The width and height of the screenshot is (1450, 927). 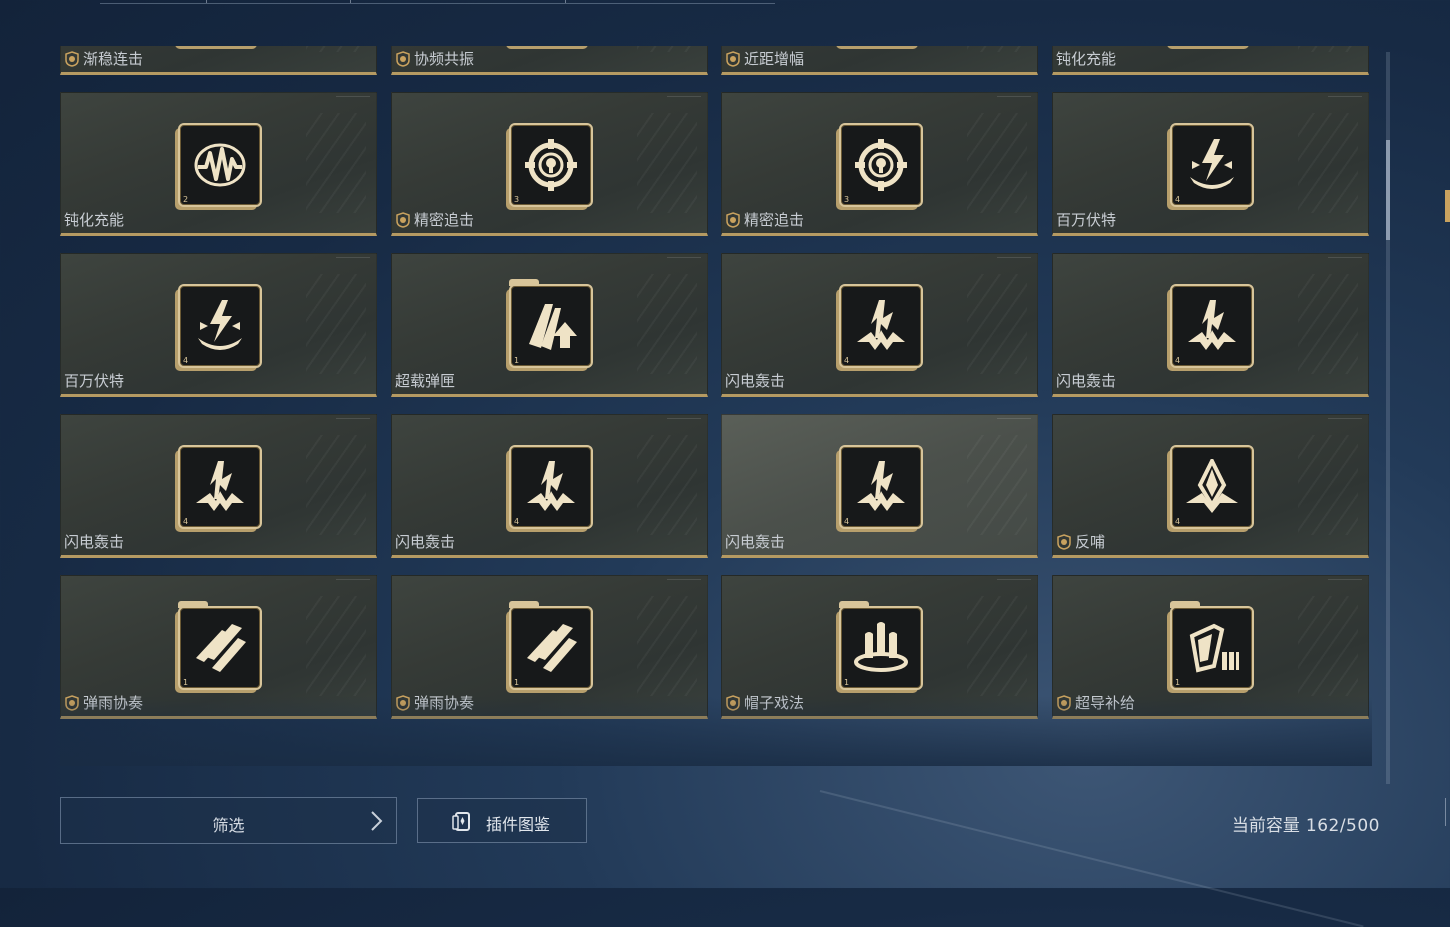 I want to click on plugin-card: 渐稳连击, so click(x=218, y=60).